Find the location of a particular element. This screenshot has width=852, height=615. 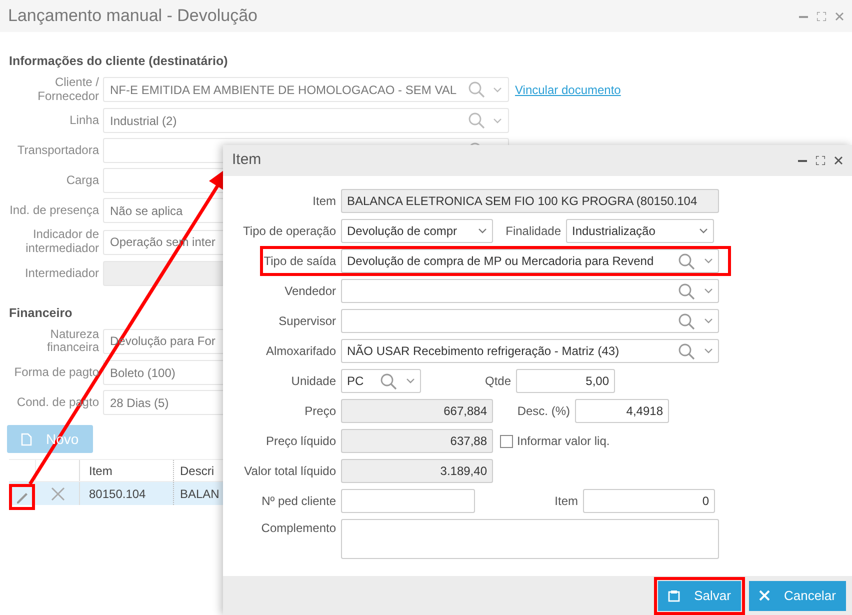

dialog-title: Item is located at coordinates (247, 160).